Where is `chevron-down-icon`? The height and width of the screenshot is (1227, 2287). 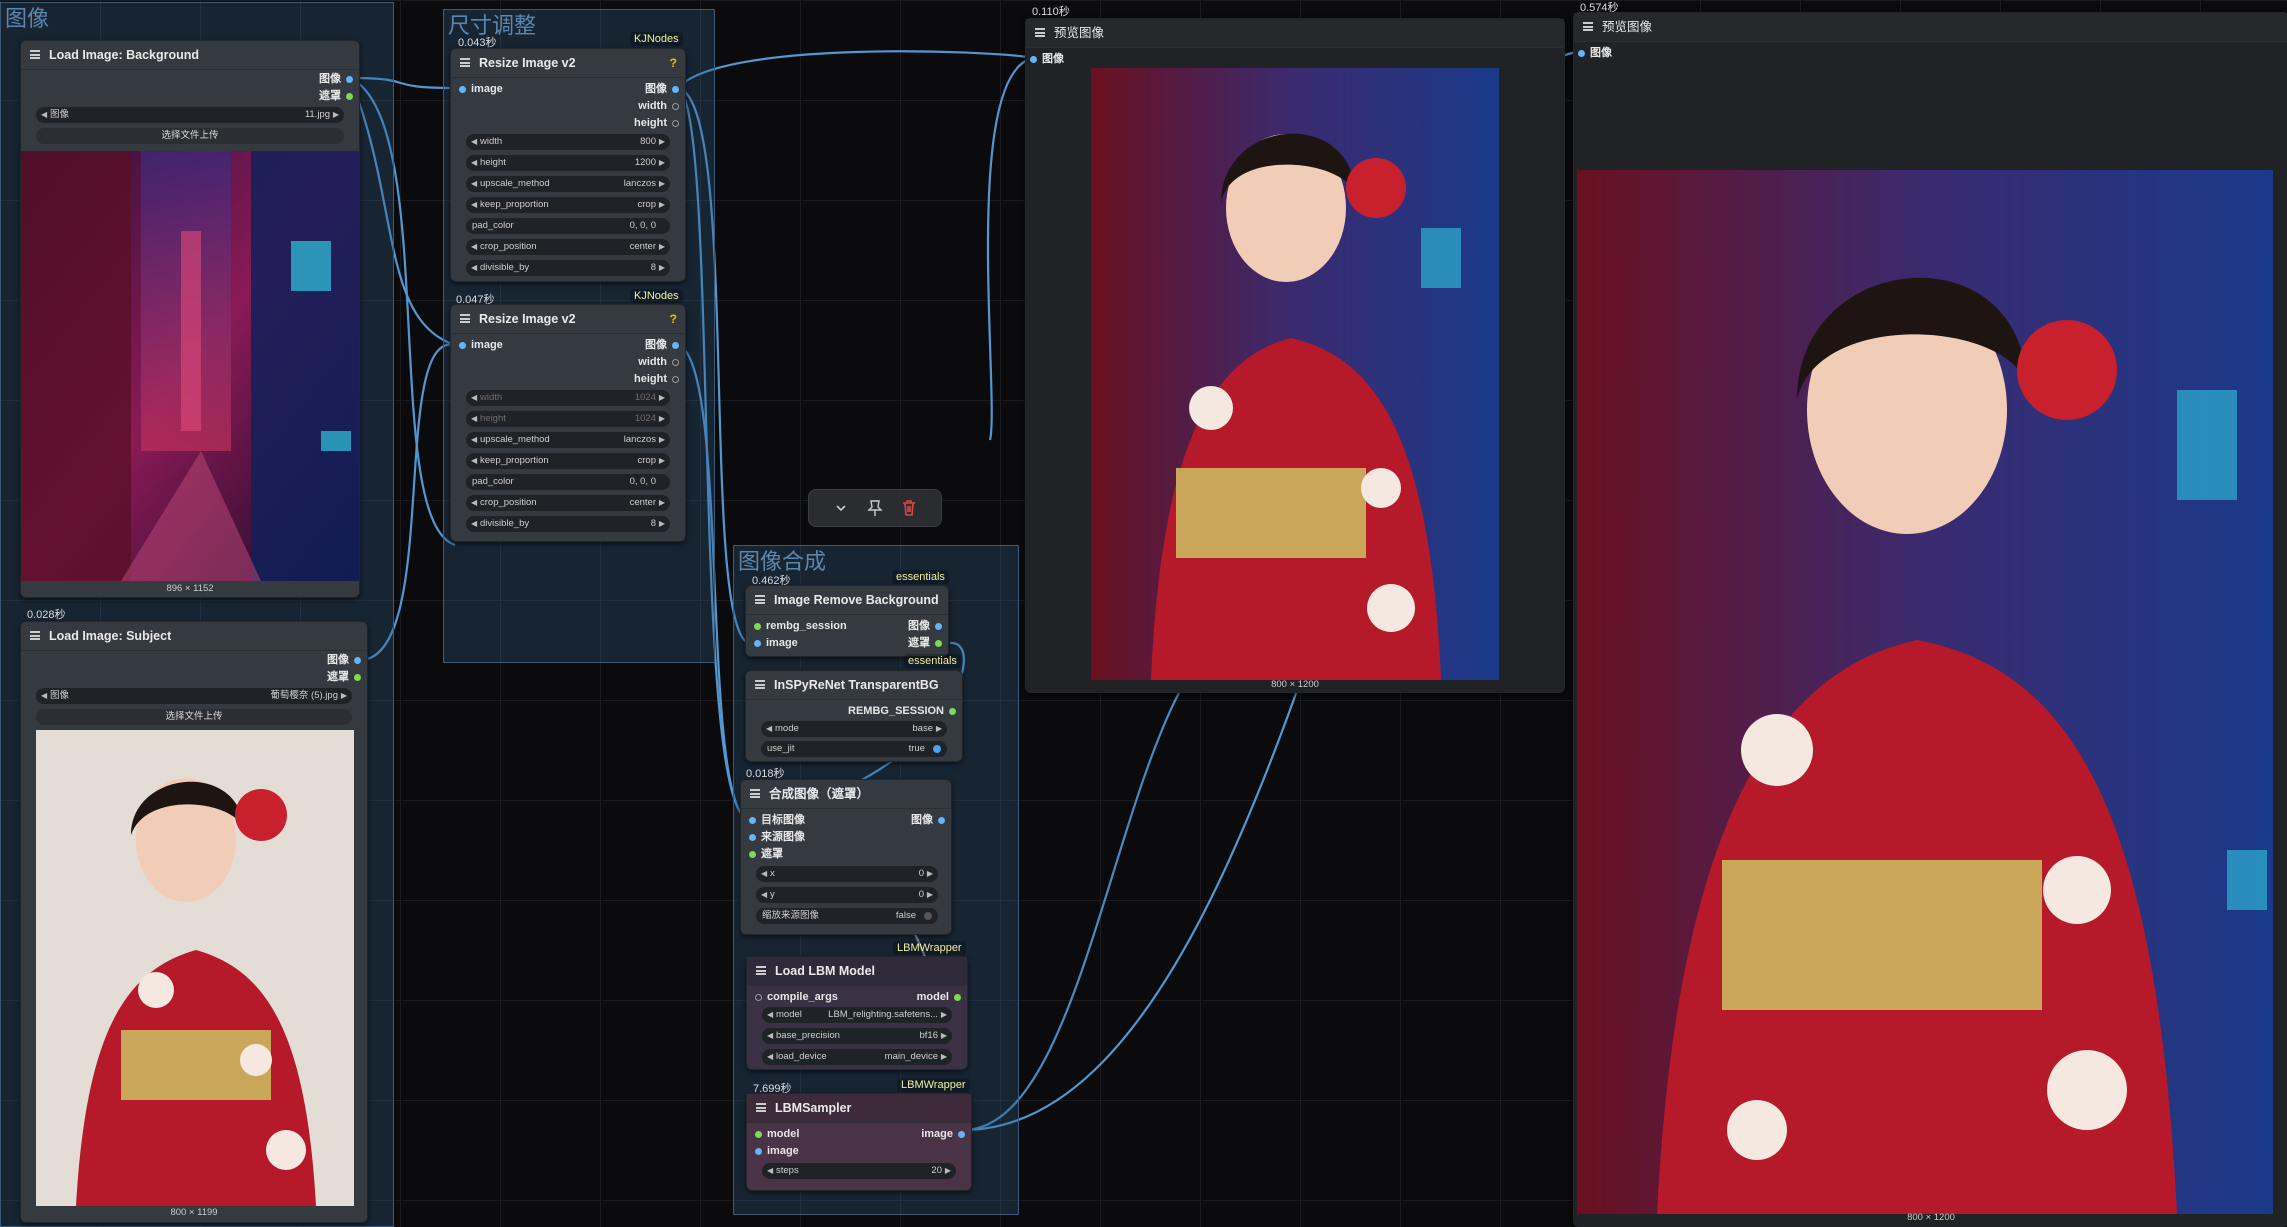
chevron-down-icon is located at coordinates (841, 508).